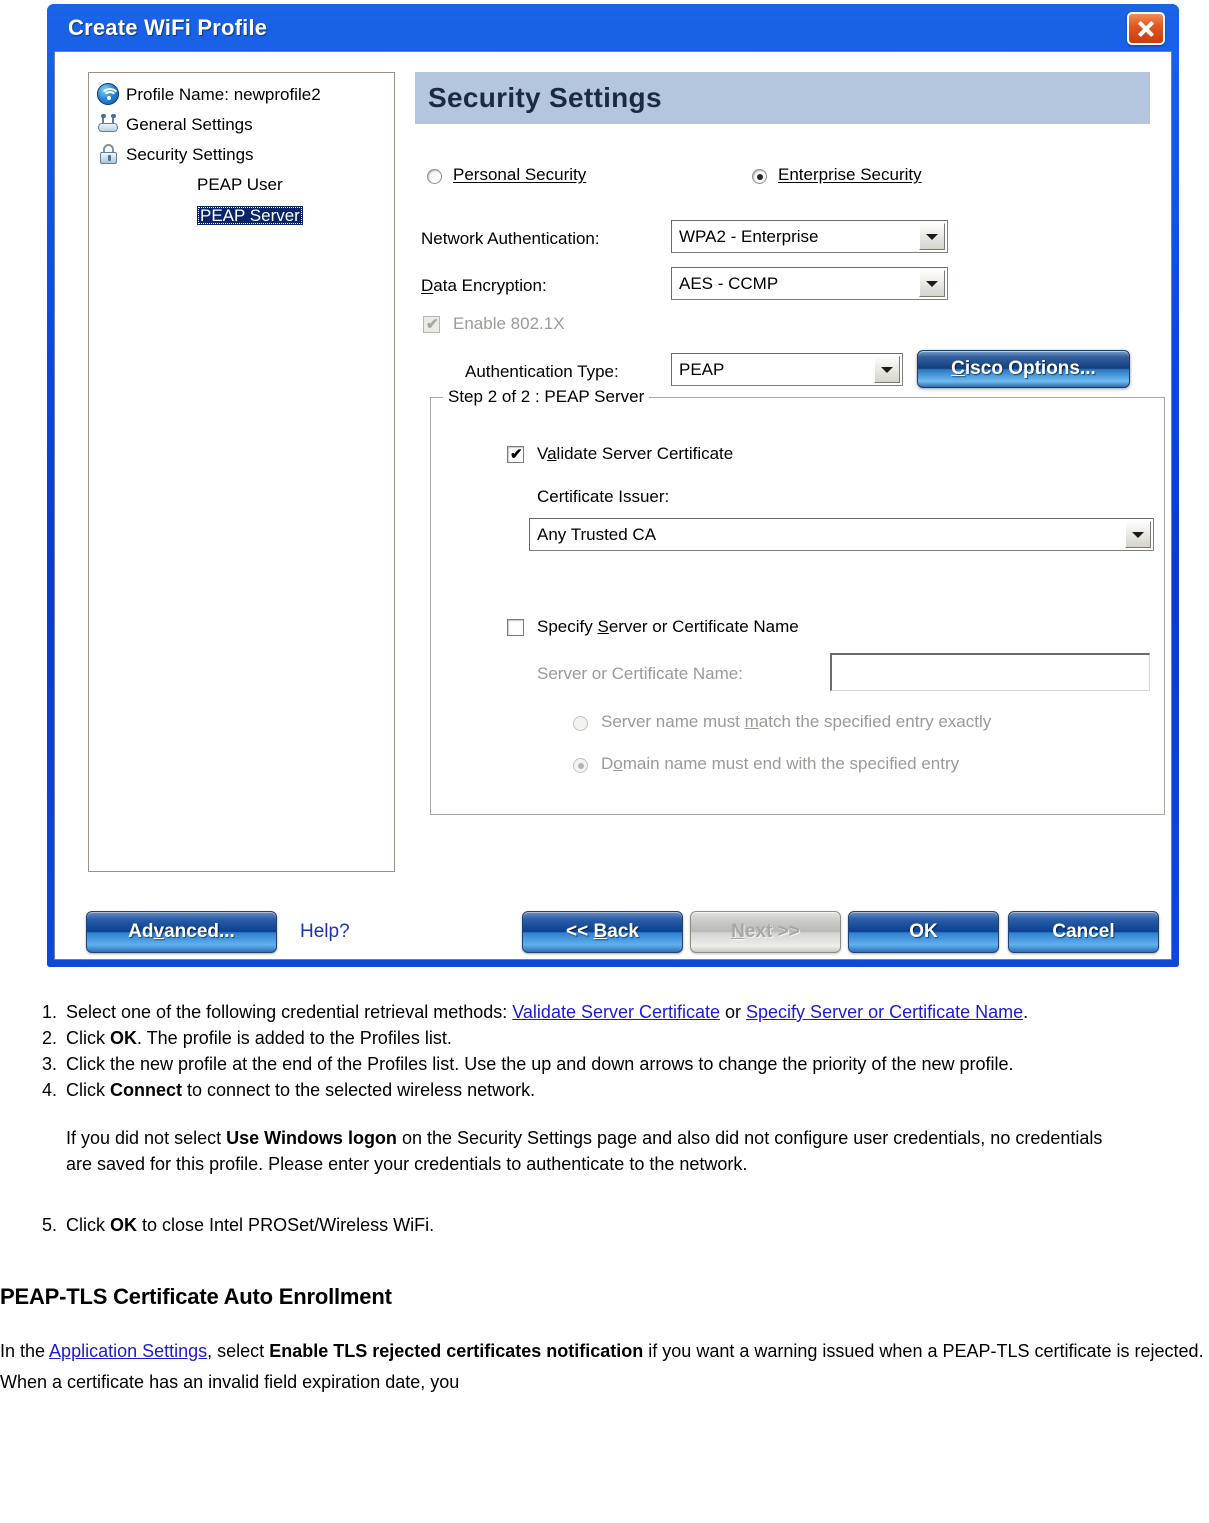 Image resolution: width=1209 pixels, height=1523 pixels. What do you see at coordinates (108, 94) in the screenshot?
I see `wifi-icon` at bounding box center [108, 94].